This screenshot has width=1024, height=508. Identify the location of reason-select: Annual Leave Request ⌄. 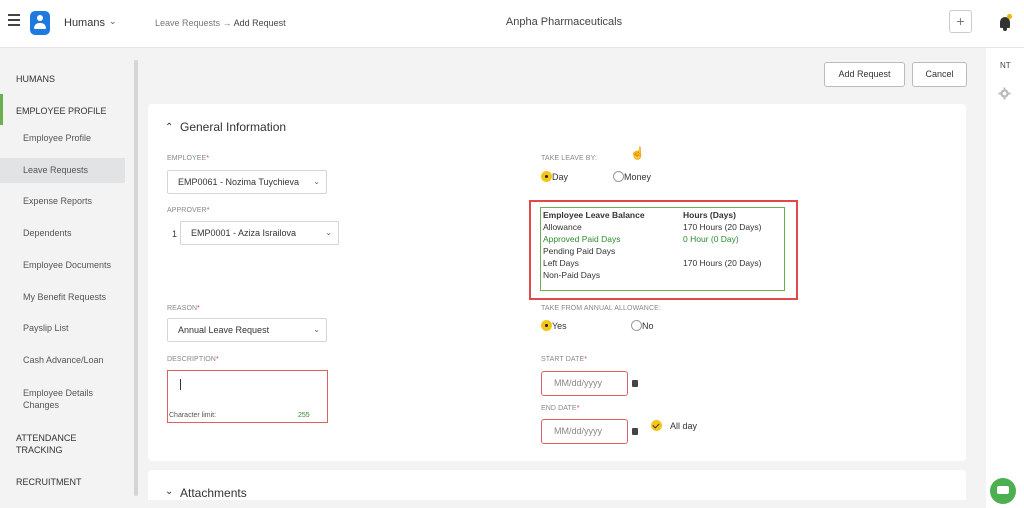
(247, 330).